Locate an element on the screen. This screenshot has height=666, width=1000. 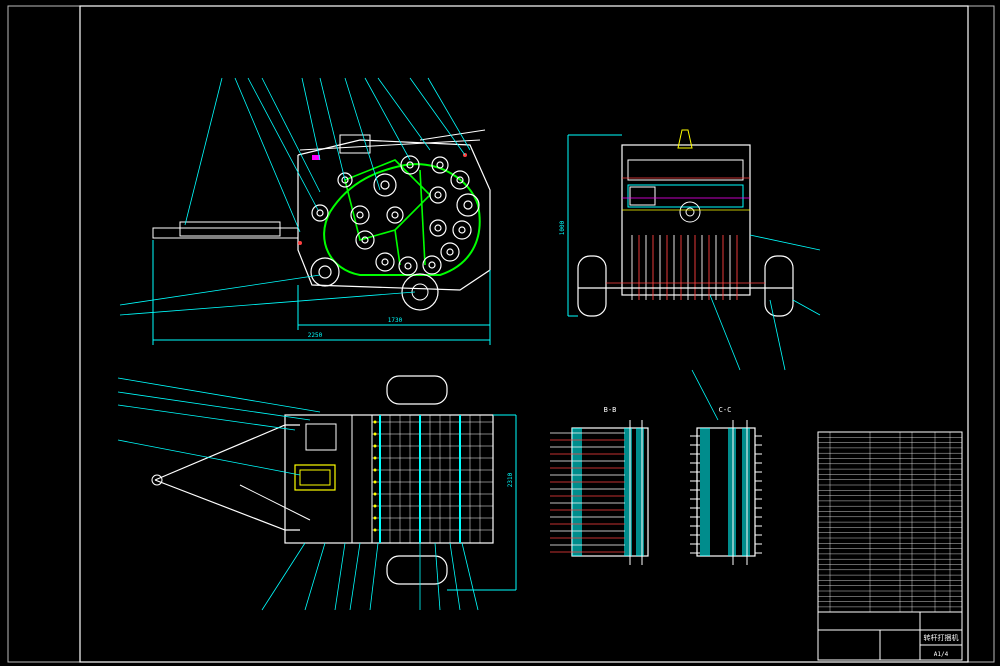
section-c-c-view: C-C is located at coordinates (726, 467).